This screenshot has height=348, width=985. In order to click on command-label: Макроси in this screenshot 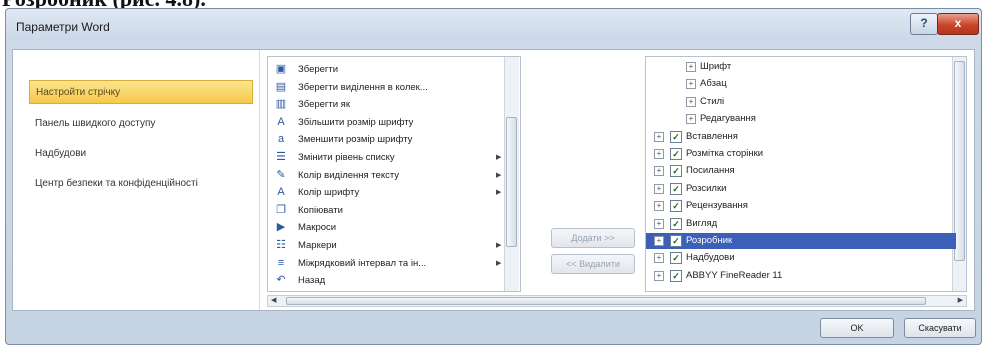, I will do `click(317, 228)`.